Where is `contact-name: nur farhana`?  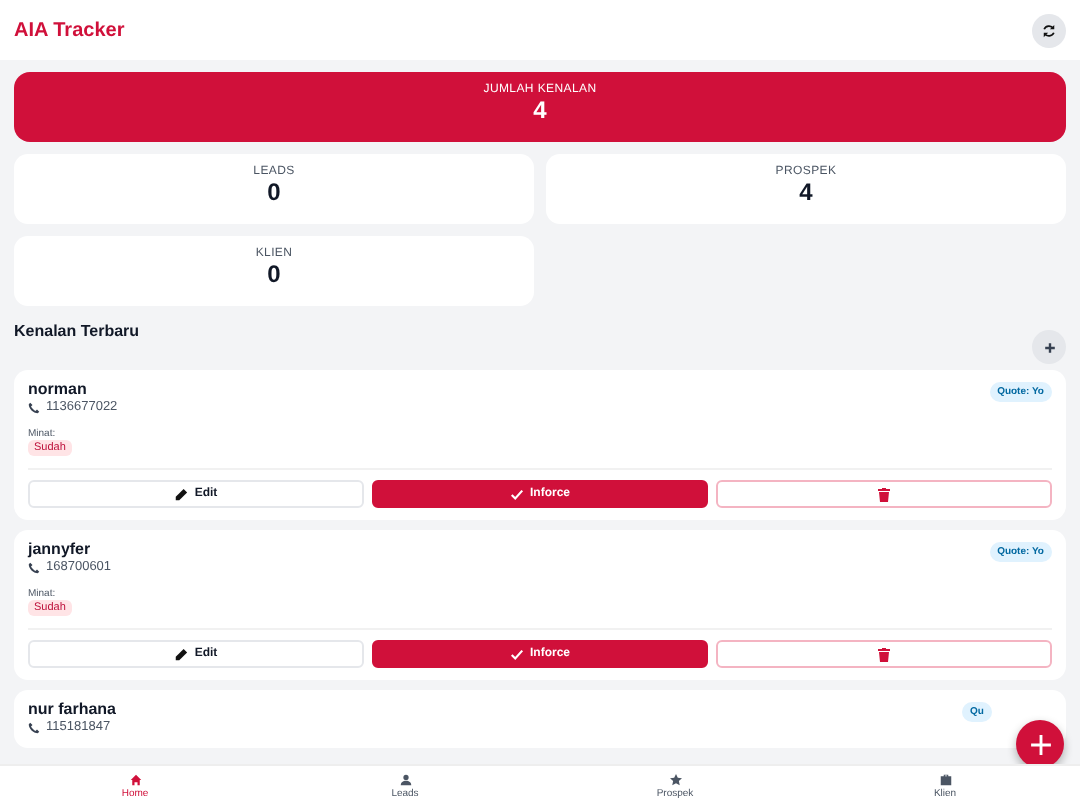 contact-name: nur farhana is located at coordinates (72, 711).